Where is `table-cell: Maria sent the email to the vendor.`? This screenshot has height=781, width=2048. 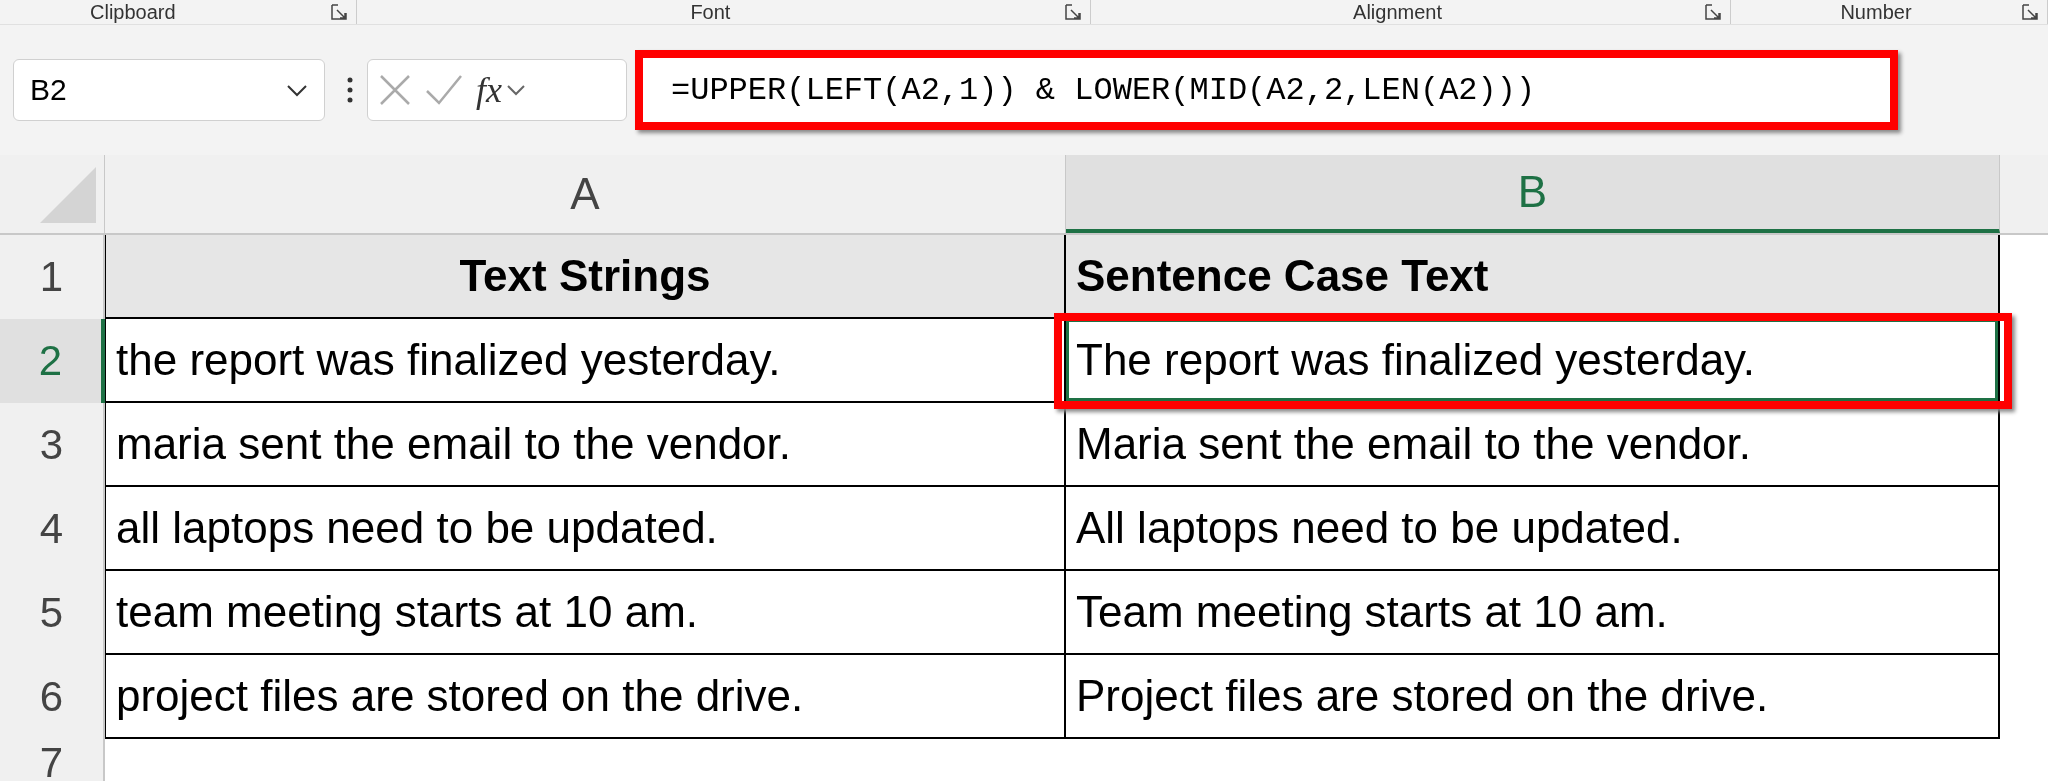
table-cell: Maria sent the email to the vendor. is located at coordinates (1533, 445).